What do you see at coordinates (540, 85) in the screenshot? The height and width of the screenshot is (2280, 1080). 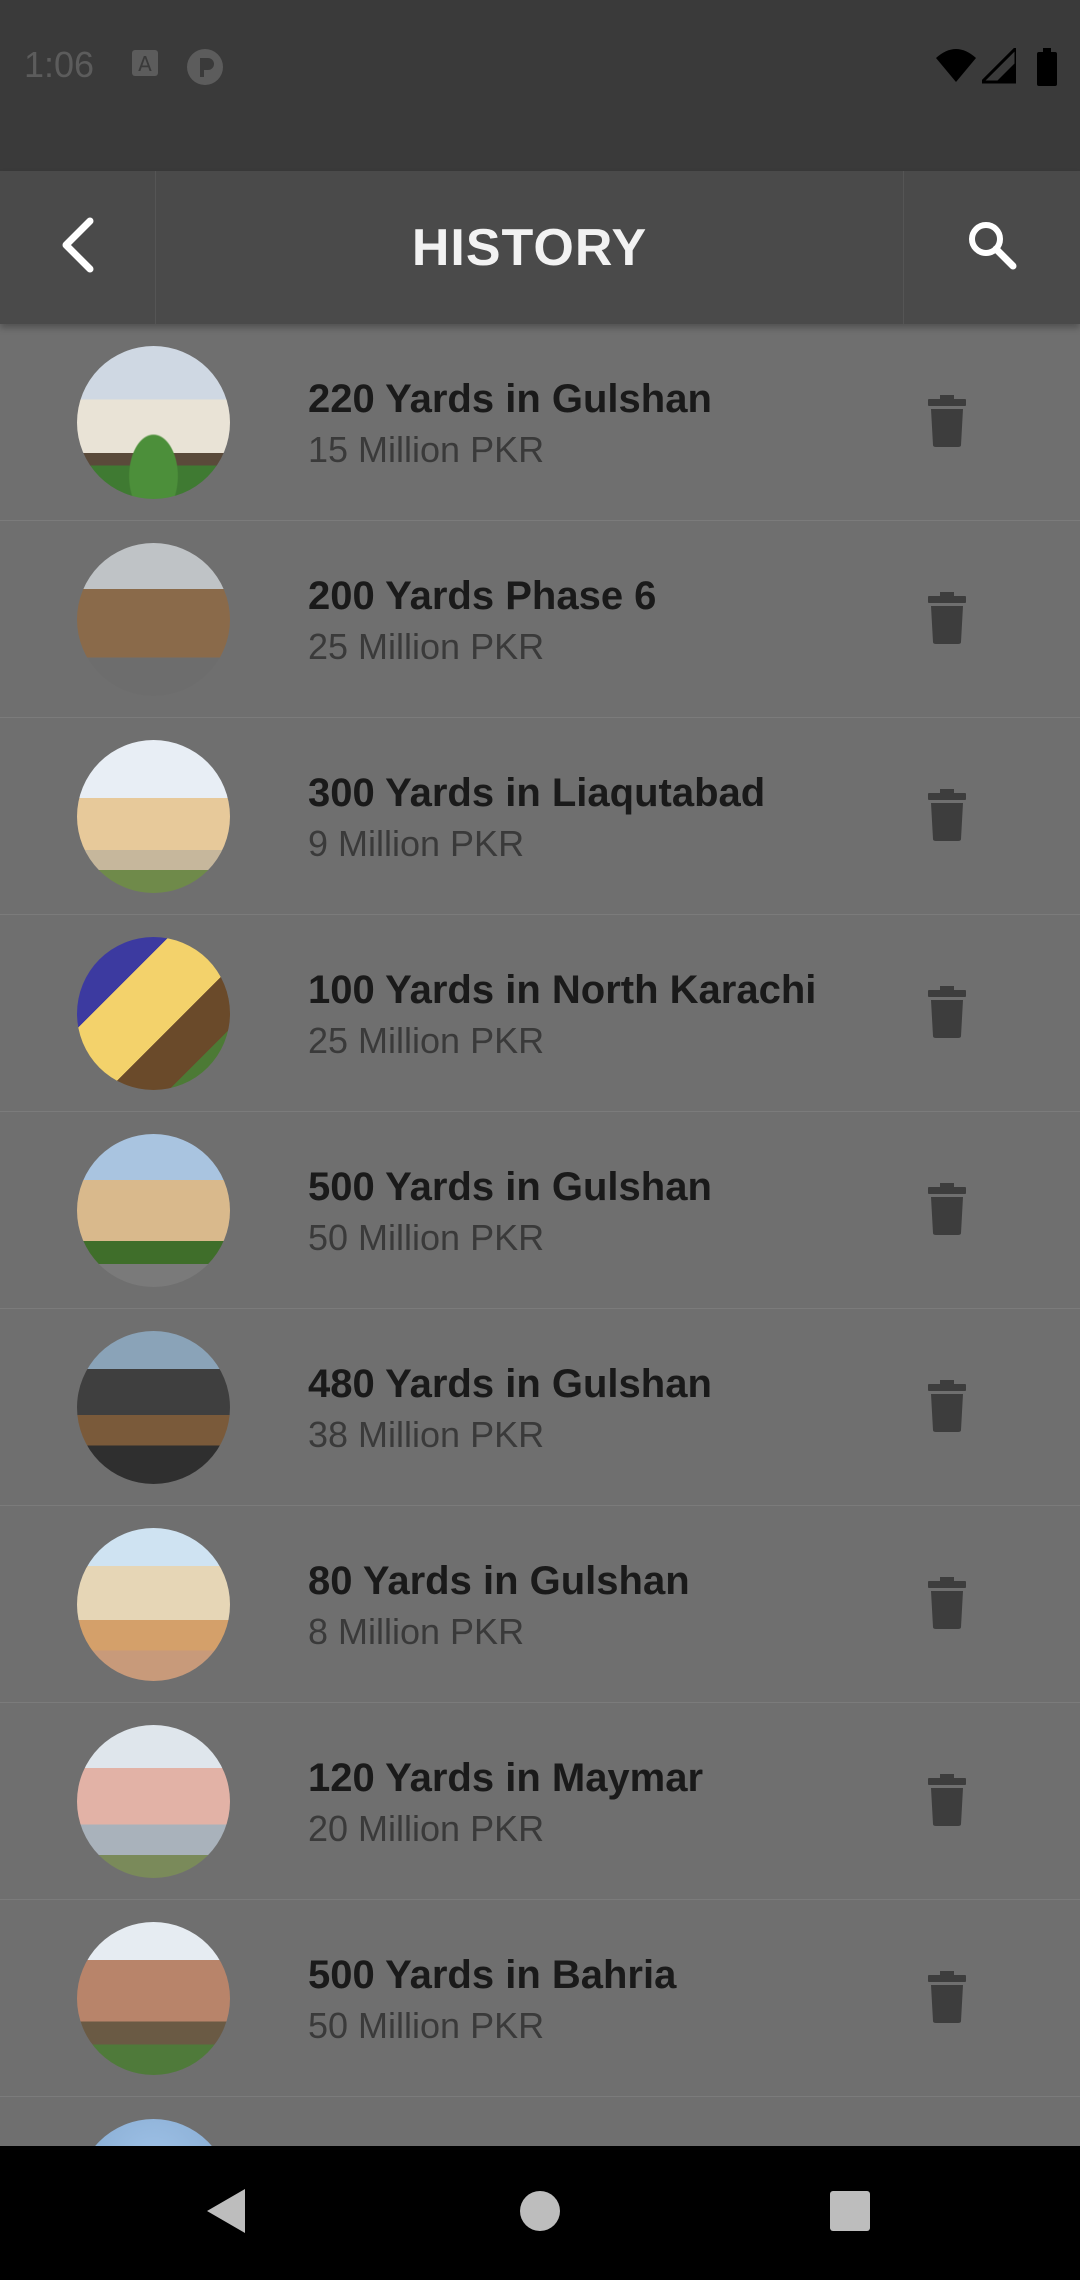 I see `status-bar: 1:06 A` at bounding box center [540, 85].